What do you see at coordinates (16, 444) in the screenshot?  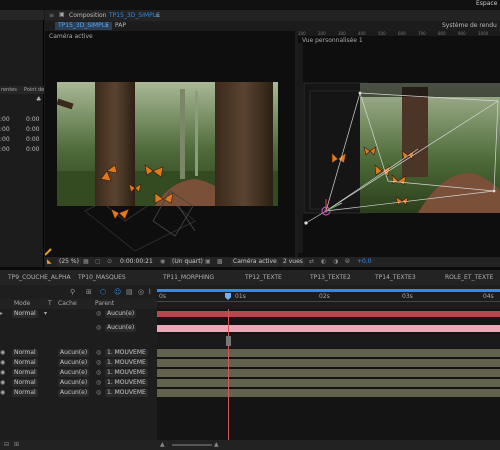 I see `toggle-modes-icon: ⊞` at bounding box center [16, 444].